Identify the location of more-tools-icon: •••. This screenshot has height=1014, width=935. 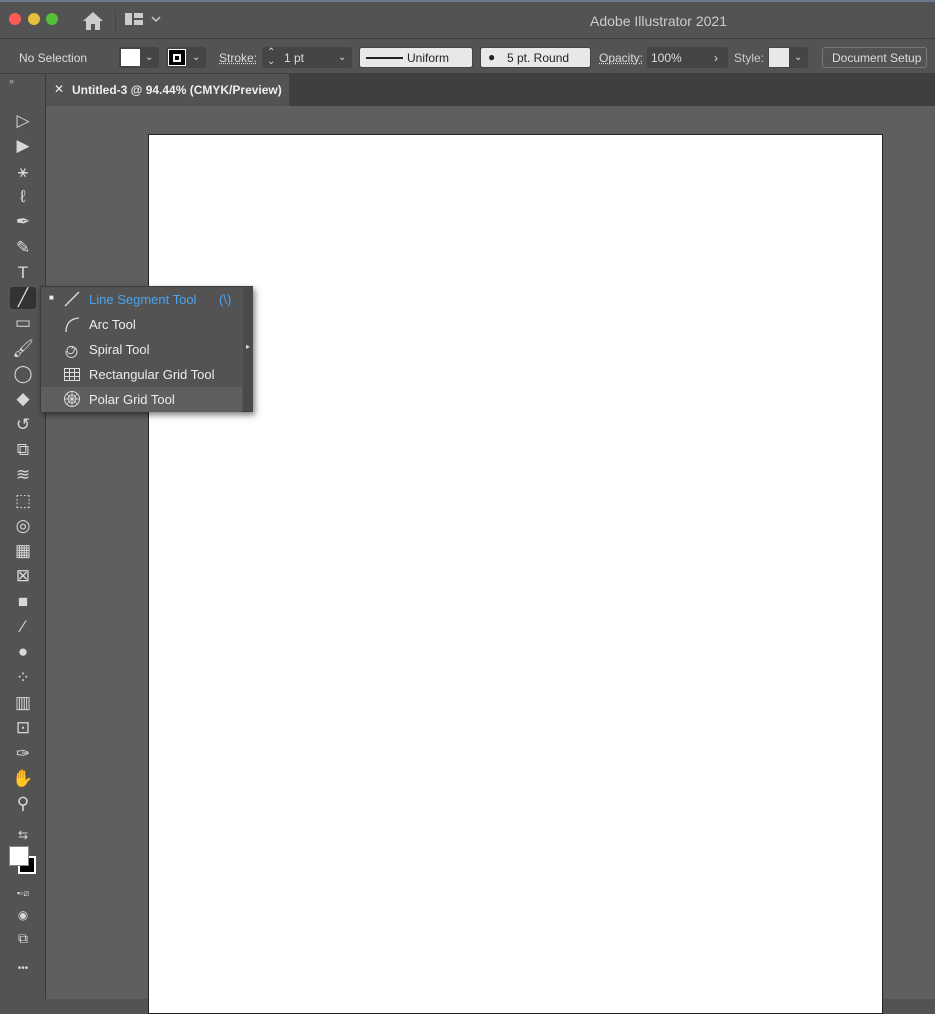
(23, 969).